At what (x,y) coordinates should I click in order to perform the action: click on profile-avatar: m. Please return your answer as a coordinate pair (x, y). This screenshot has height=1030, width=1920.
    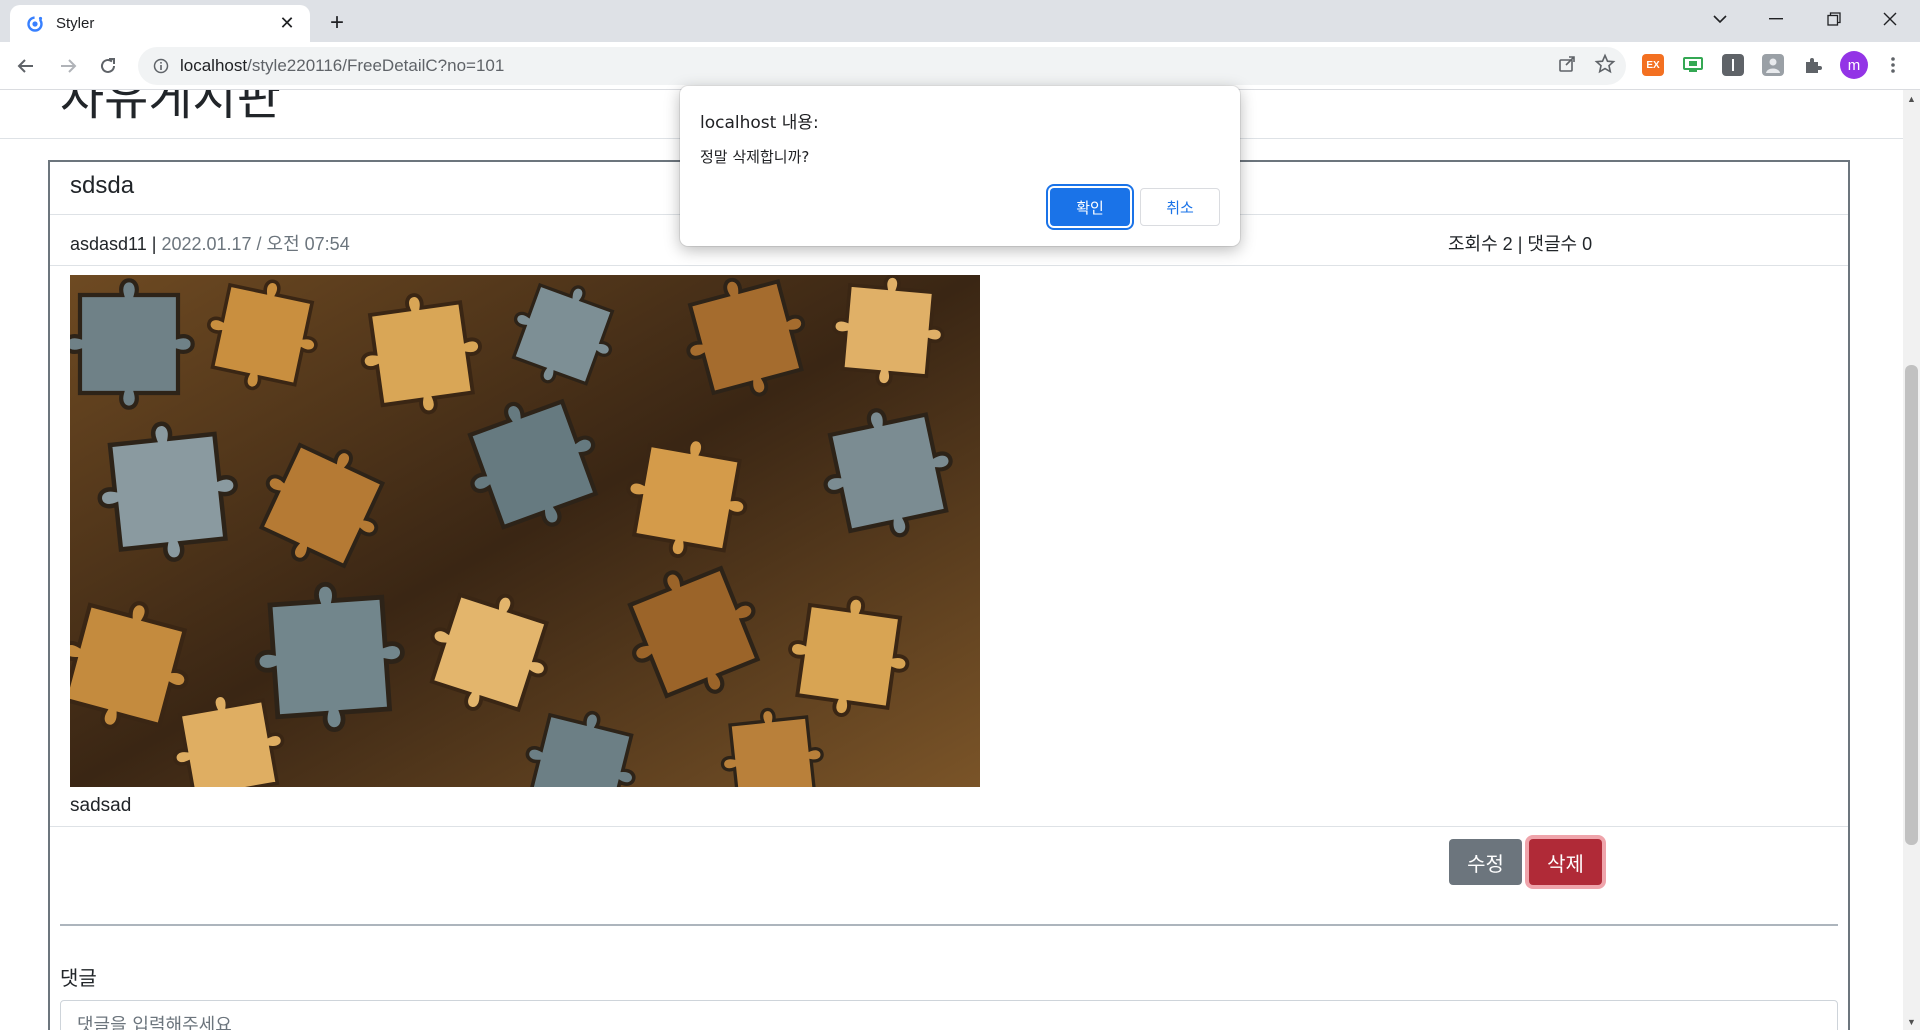
    Looking at the image, I should click on (1854, 65).